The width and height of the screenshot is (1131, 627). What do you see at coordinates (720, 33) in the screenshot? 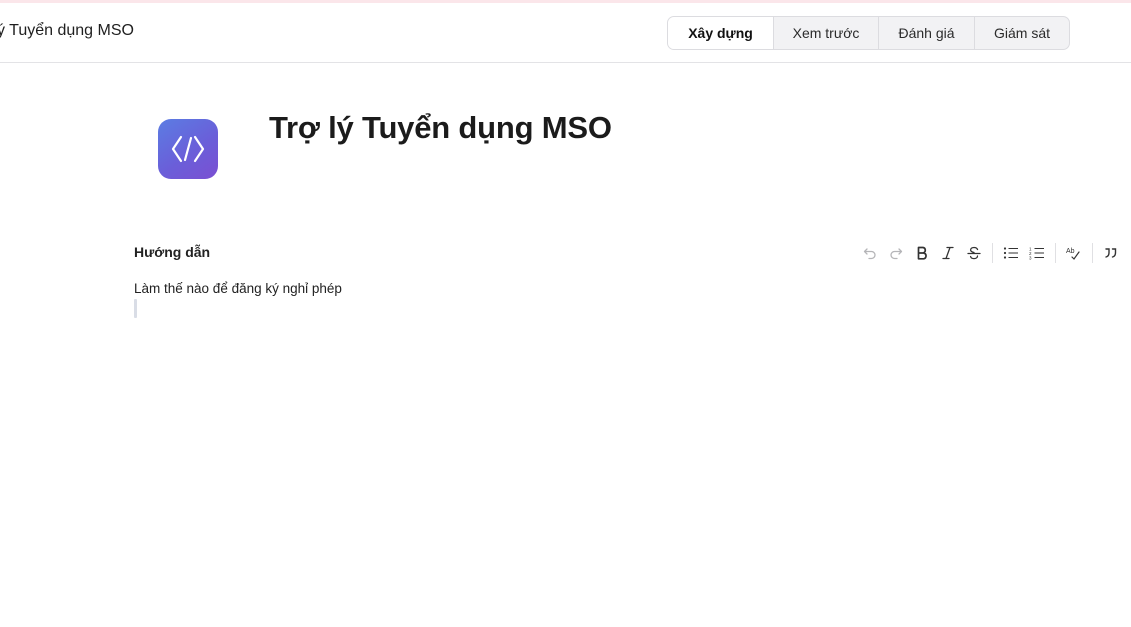
I see `tab-build: Xây dựng` at bounding box center [720, 33].